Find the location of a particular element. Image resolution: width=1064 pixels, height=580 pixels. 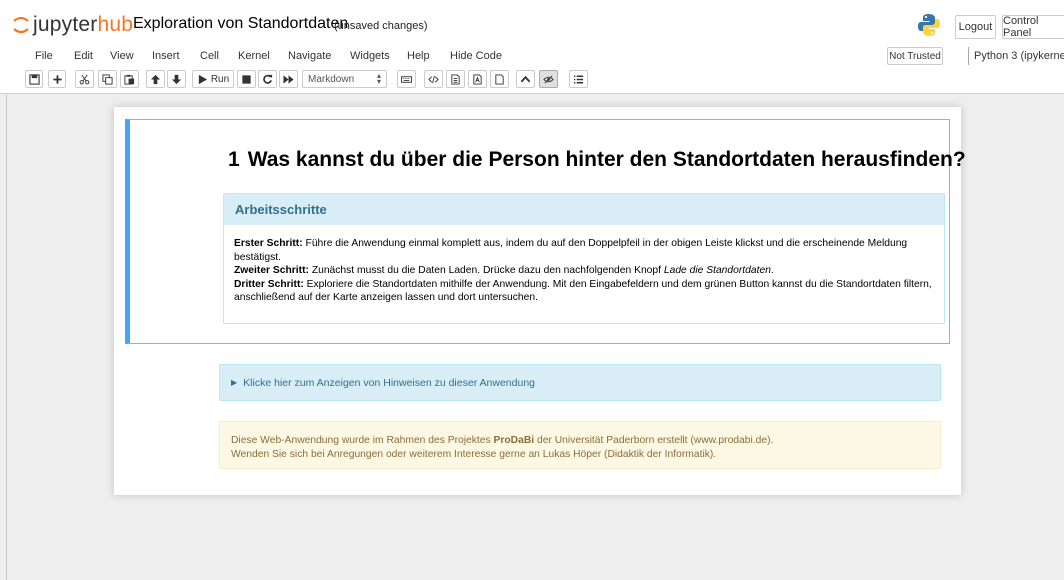

menu-cell: Cell is located at coordinates (209, 56).